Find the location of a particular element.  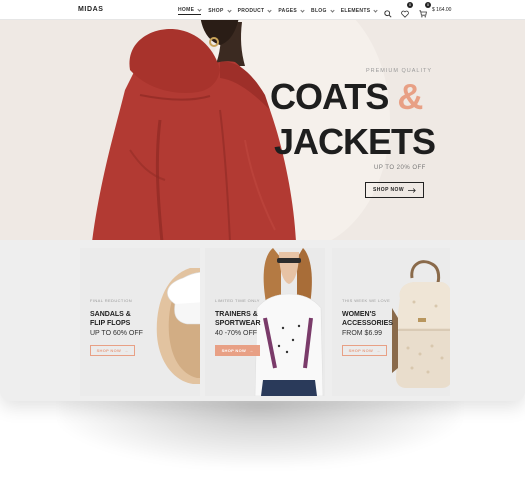

nav-product: PRODUCT is located at coordinates (255, 11).